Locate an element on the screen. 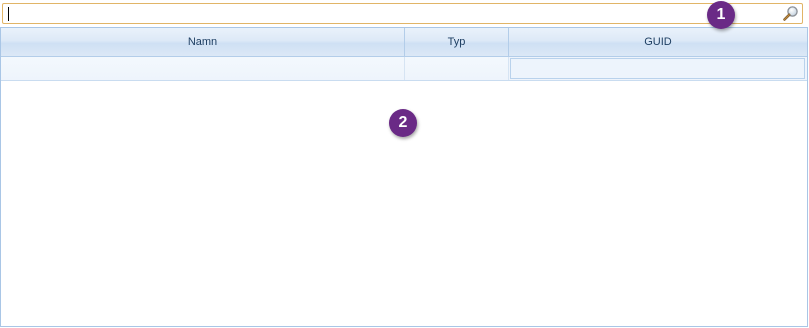 The width and height of the screenshot is (809, 328). search-bar is located at coordinates (402, 13).